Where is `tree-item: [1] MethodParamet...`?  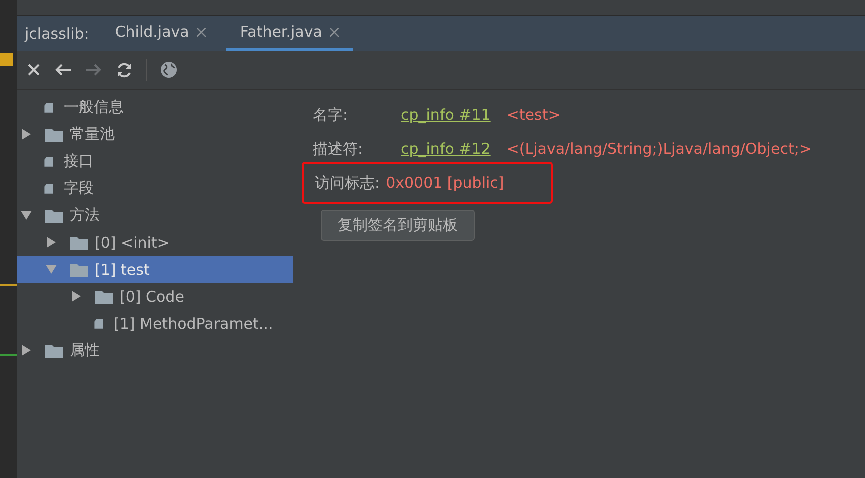
tree-item: [1] MethodParamet... is located at coordinates (155, 323).